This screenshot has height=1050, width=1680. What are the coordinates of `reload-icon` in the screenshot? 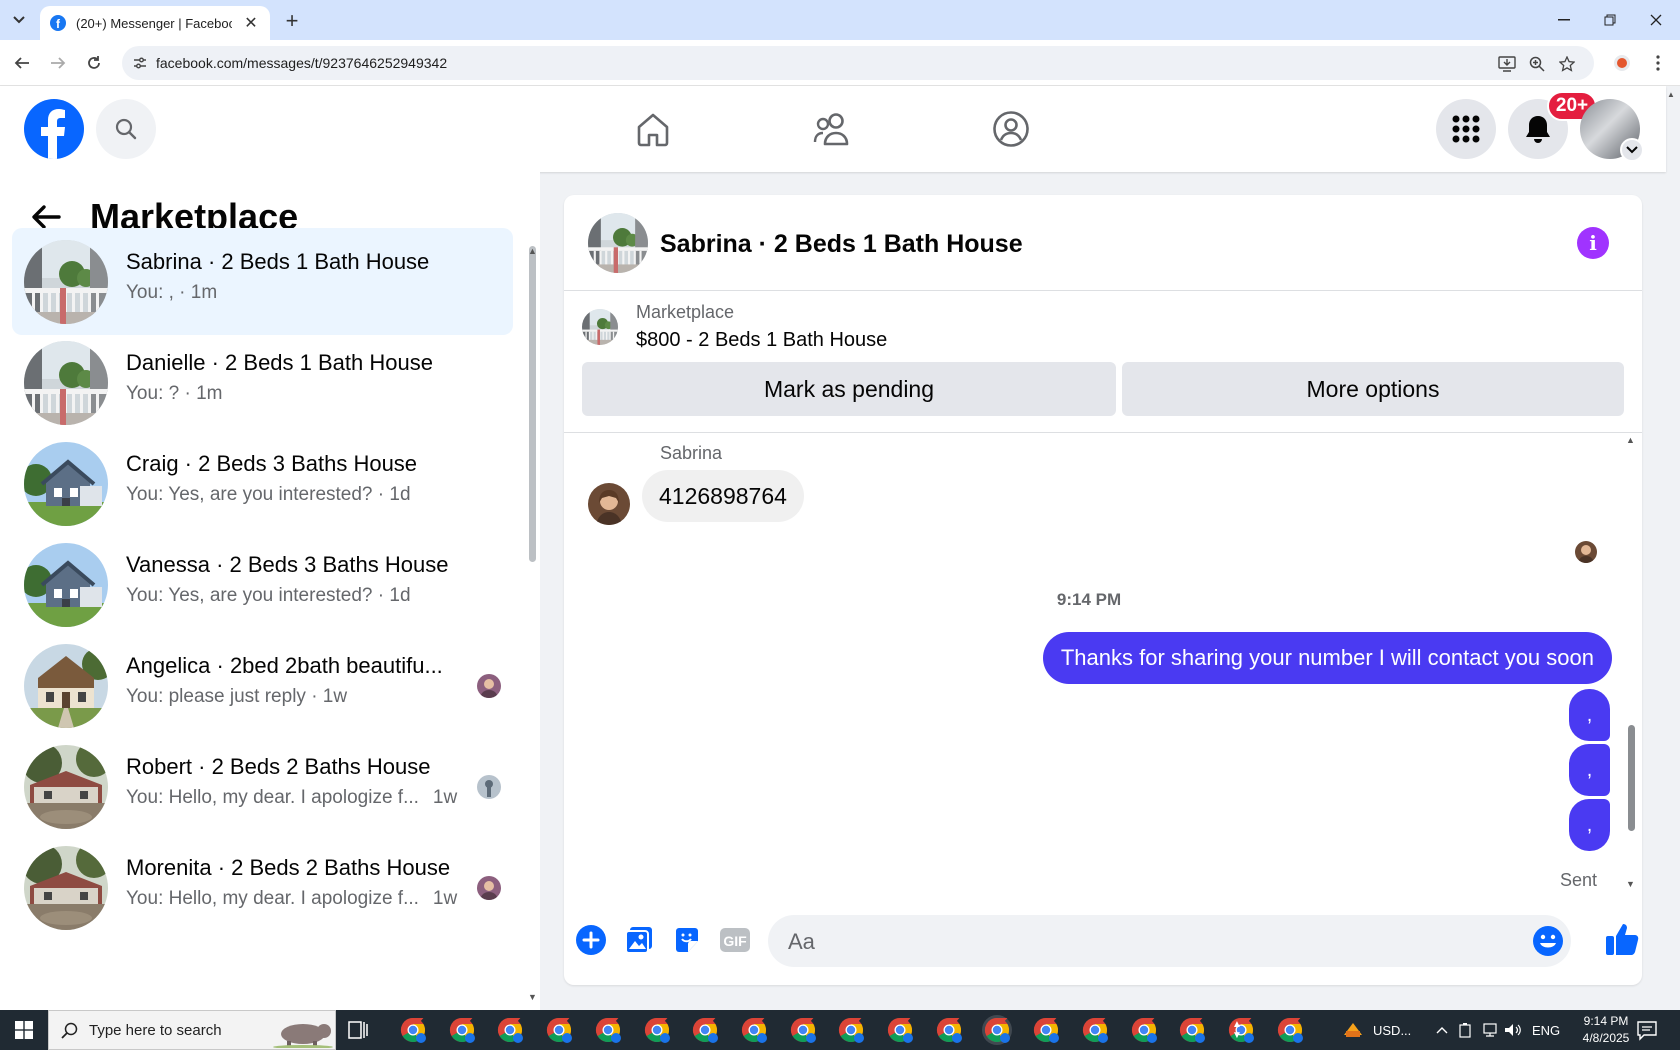 It's located at (94, 63).